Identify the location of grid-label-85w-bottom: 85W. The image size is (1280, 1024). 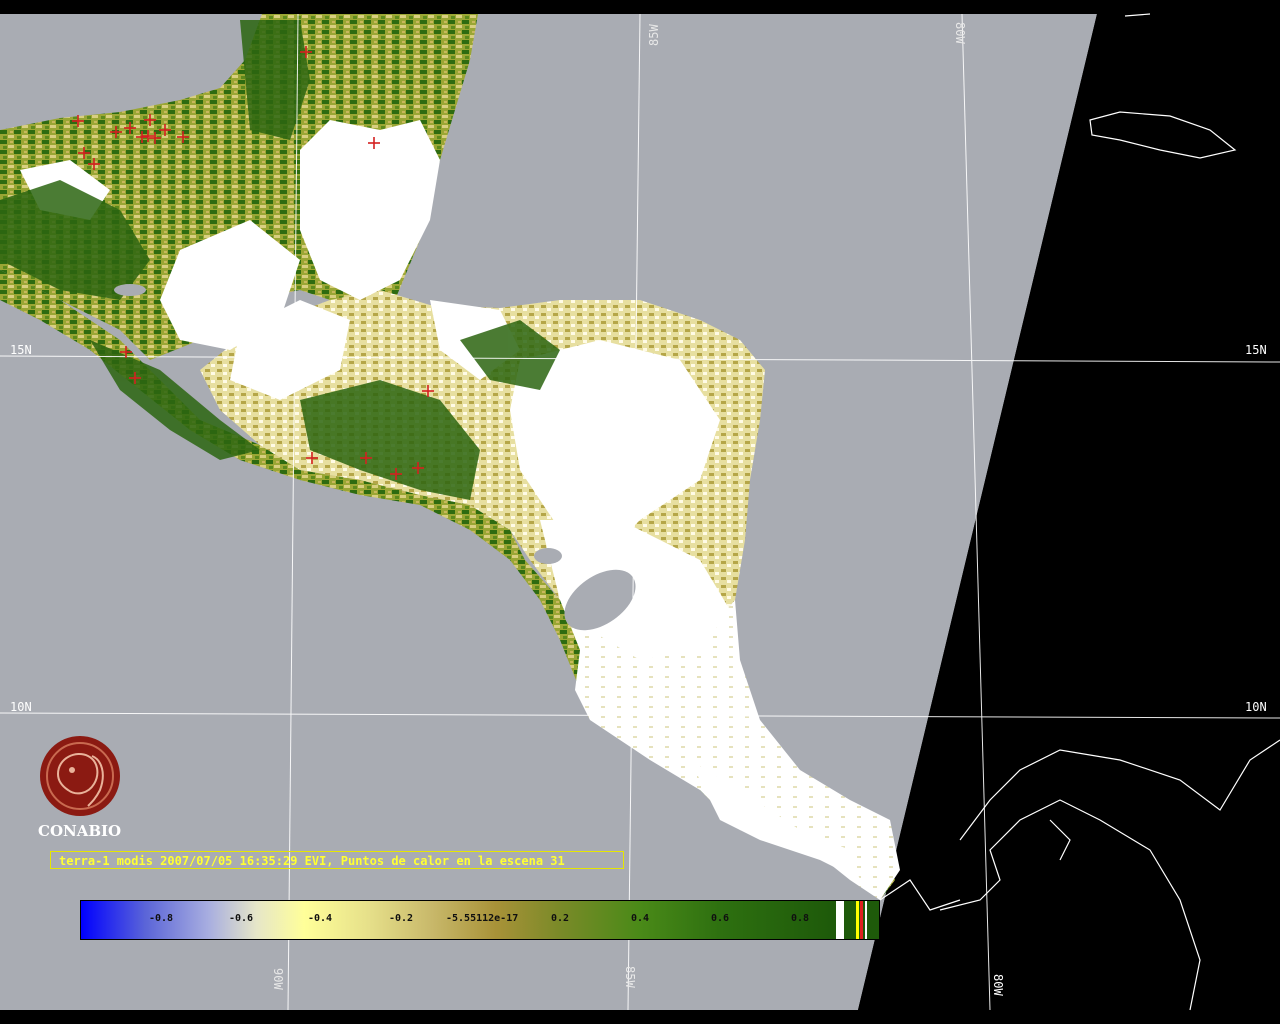
(630, 977).